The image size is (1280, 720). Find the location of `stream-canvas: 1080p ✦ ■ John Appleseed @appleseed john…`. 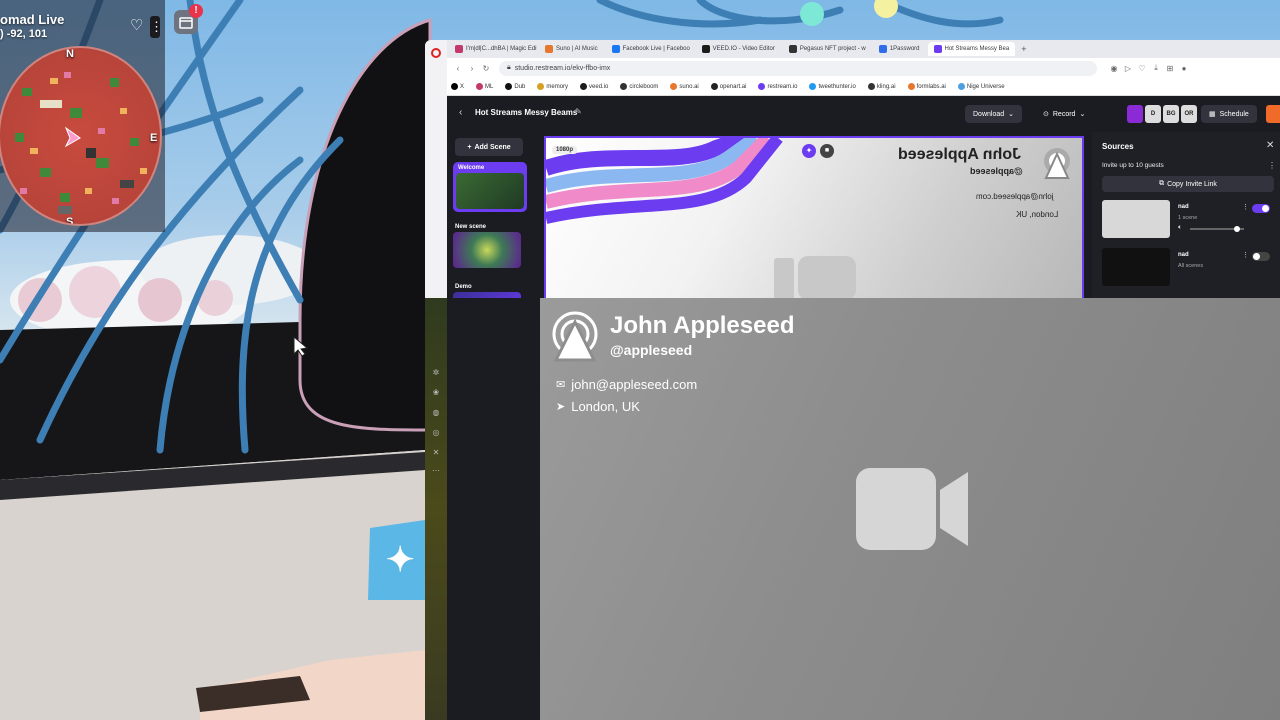

stream-canvas: 1080p ✦ ■ John Appleseed @appleseed john… is located at coordinates (814, 217).